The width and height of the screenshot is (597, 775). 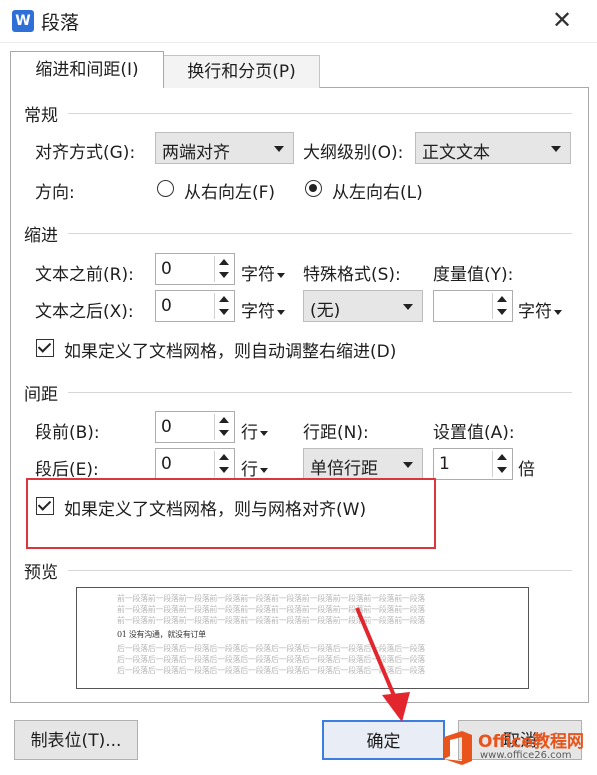 What do you see at coordinates (562, 20) in the screenshot?
I see `close-icon: ✕` at bounding box center [562, 20].